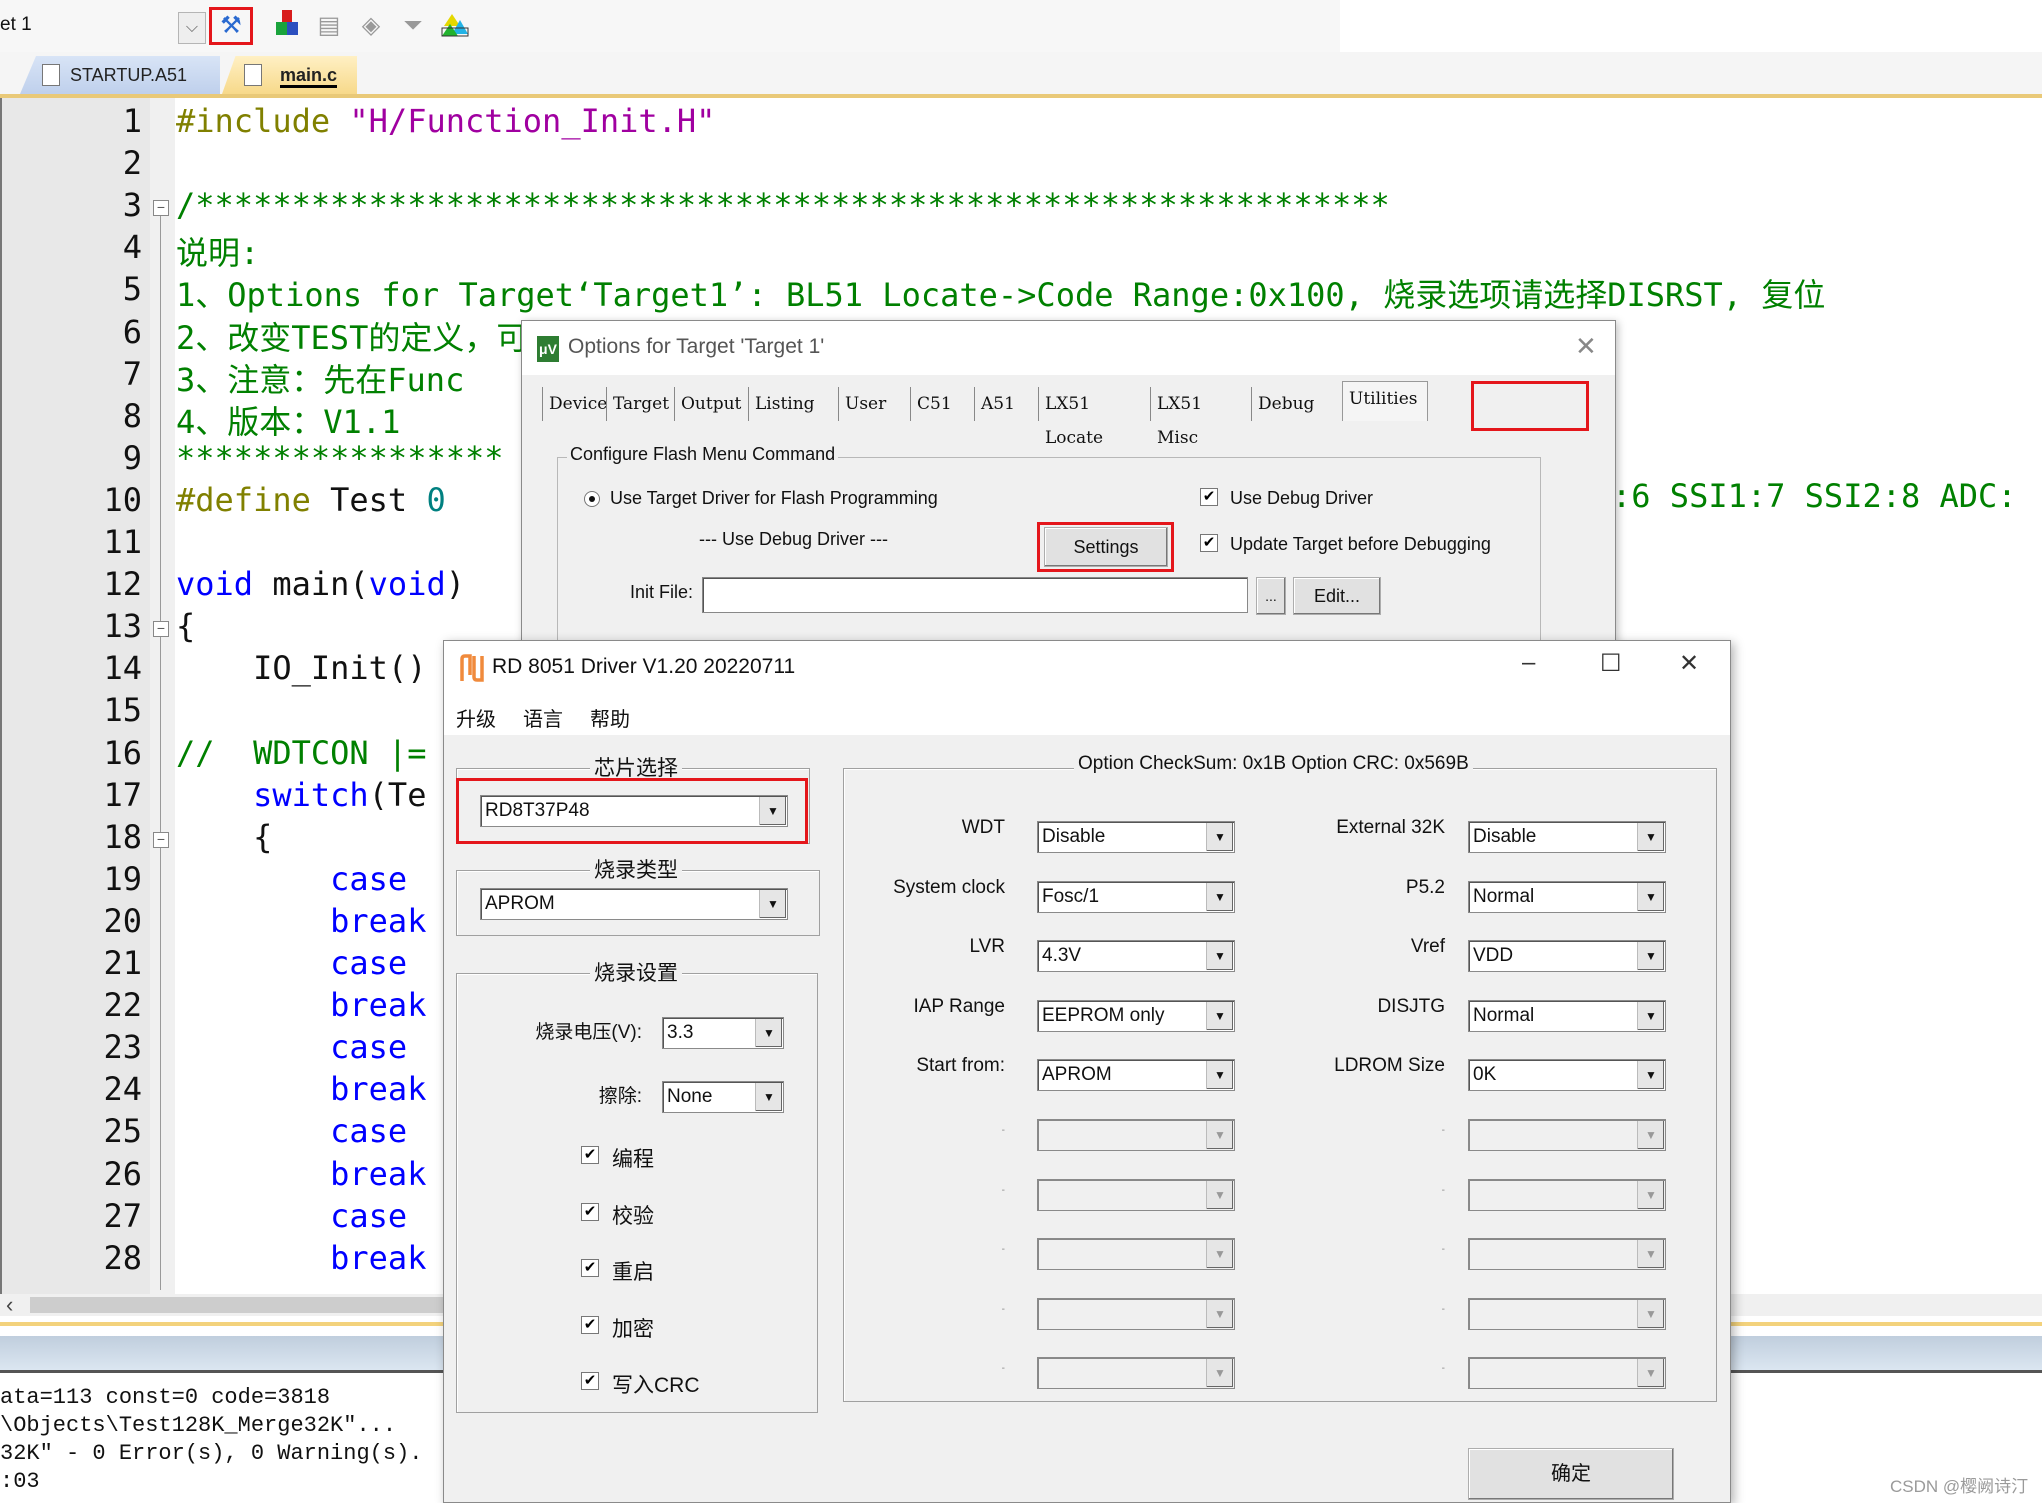  I want to click on code-token: 说明:, so click(218, 253).